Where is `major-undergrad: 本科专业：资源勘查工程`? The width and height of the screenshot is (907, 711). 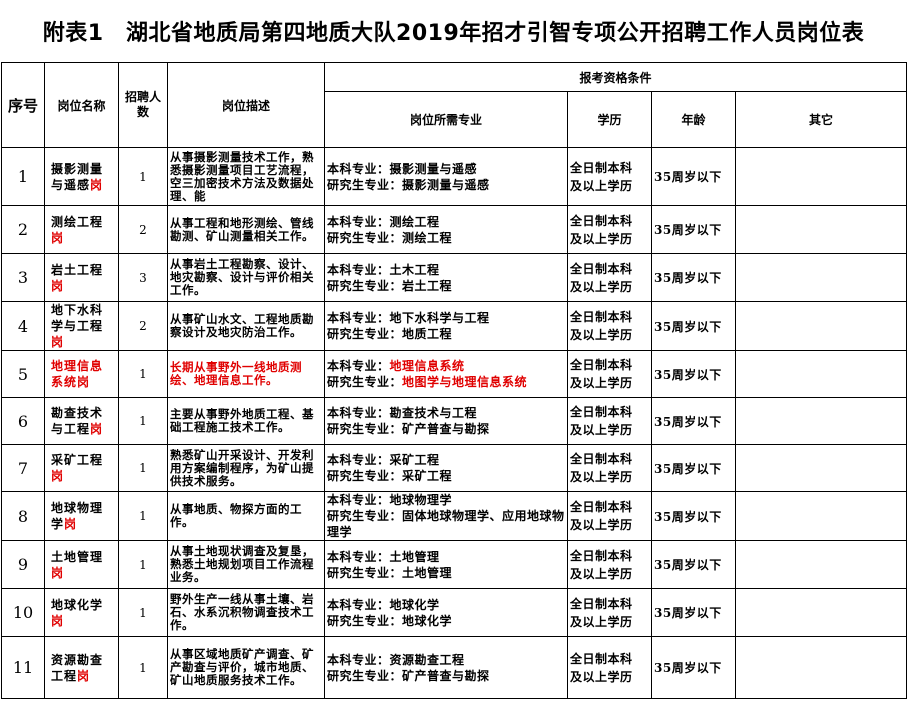
major-undergrad: 本科专业：资源勘查工程 is located at coordinates (396, 659).